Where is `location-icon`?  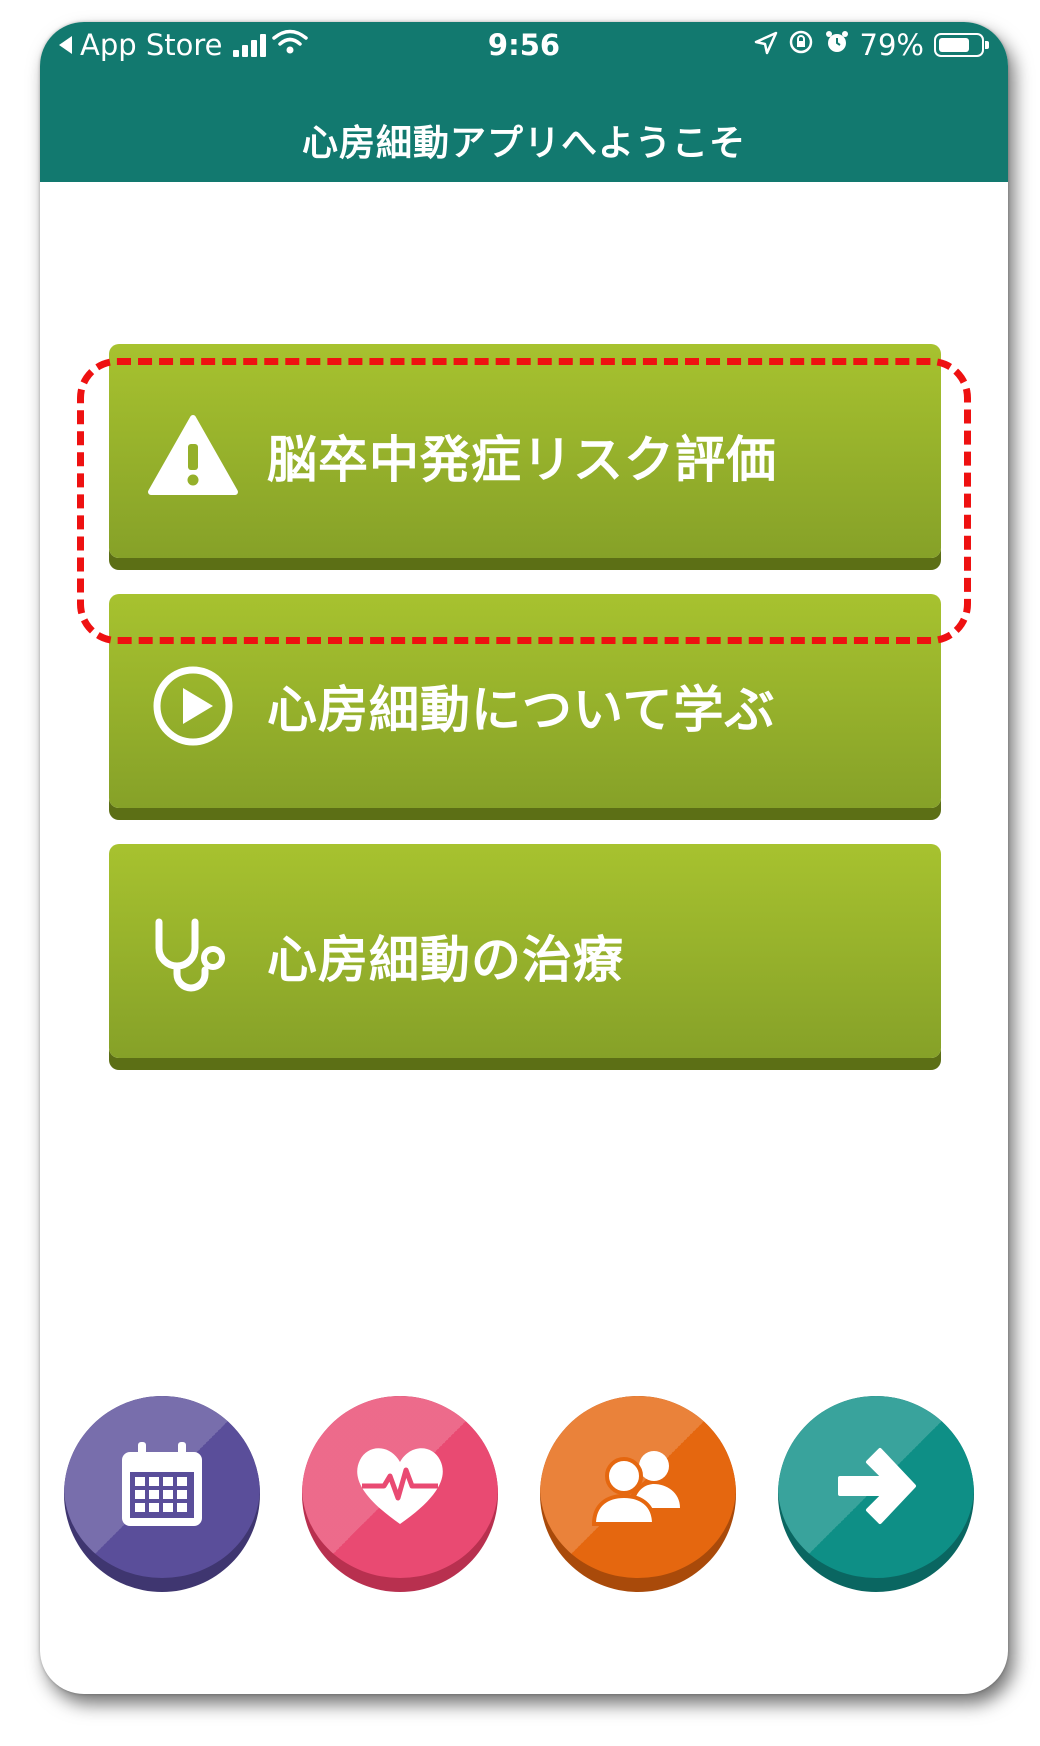 location-icon is located at coordinates (766, 45).